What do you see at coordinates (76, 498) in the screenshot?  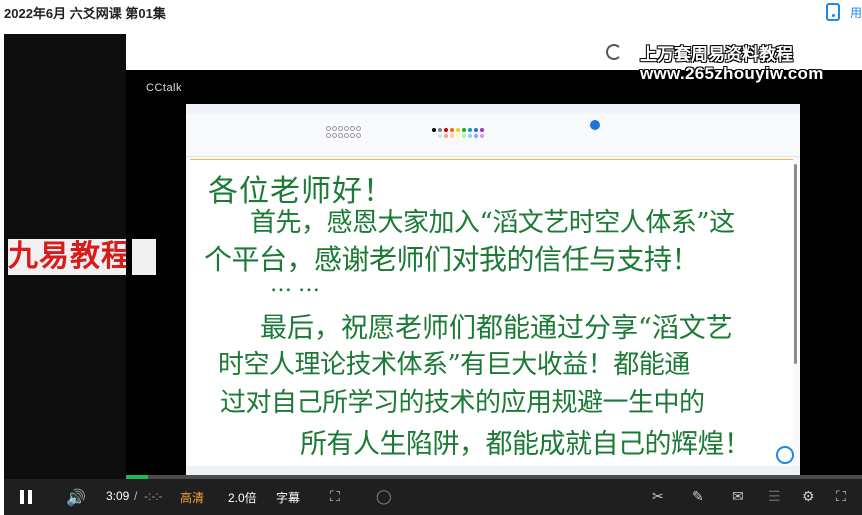 I see `volume-icon: 🔊` at bounding box center [76, 498].